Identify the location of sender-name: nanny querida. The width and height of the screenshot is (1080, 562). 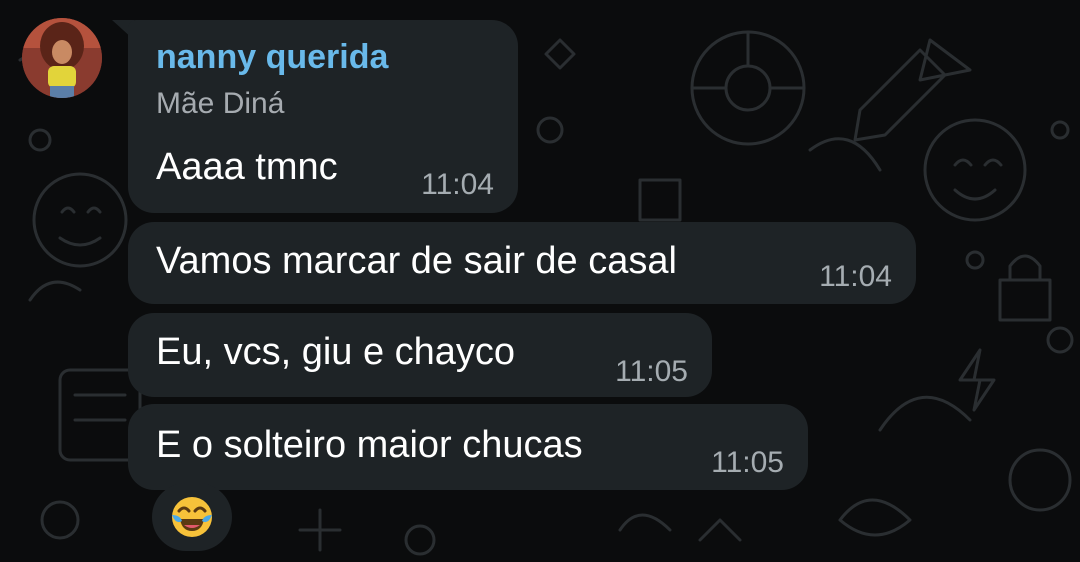
(272, 57).